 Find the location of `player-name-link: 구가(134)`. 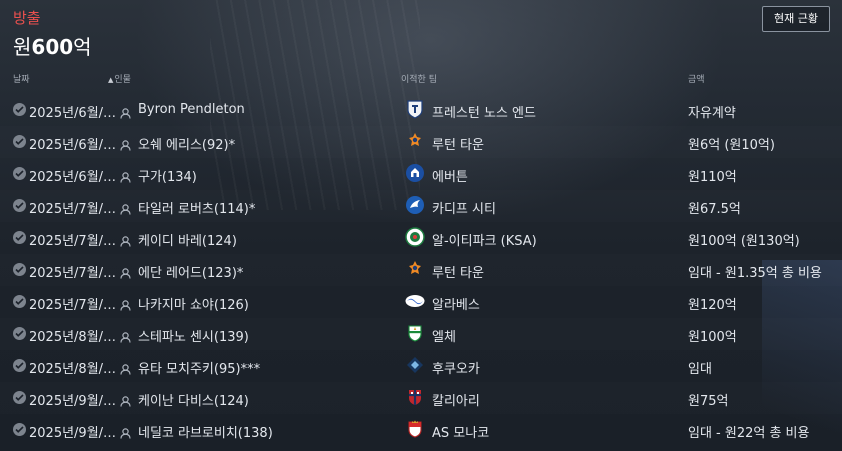

player-name-link: 구가(134) is located at coordinates (167, 175).